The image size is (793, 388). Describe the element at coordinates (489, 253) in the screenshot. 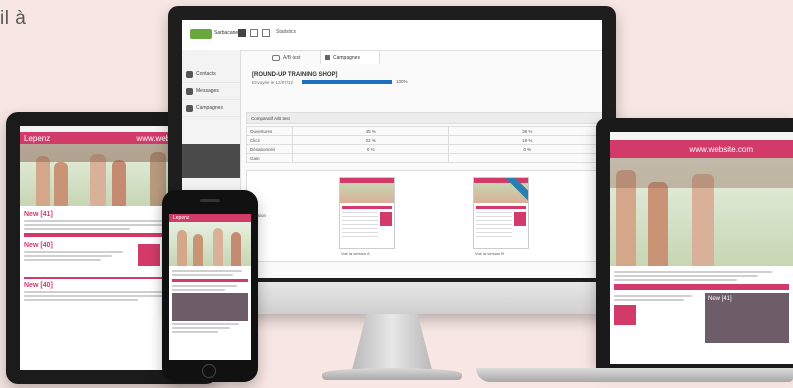

I see `version-b-caption: Voir la version B` at that location.